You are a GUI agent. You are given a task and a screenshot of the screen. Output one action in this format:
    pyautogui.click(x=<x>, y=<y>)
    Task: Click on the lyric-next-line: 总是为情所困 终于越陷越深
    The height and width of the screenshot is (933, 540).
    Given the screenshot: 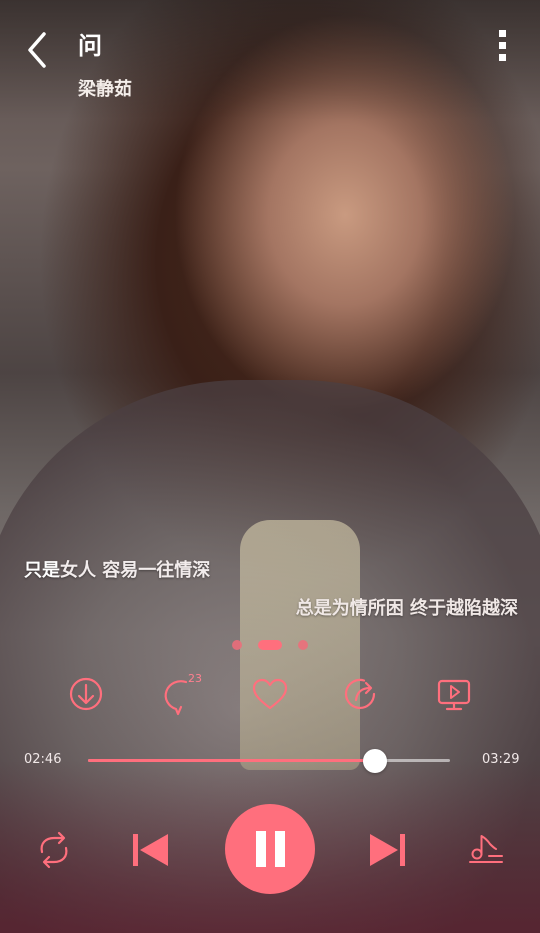 What is the action you would take?
    pyautogui.click(x=406, y=608)
    